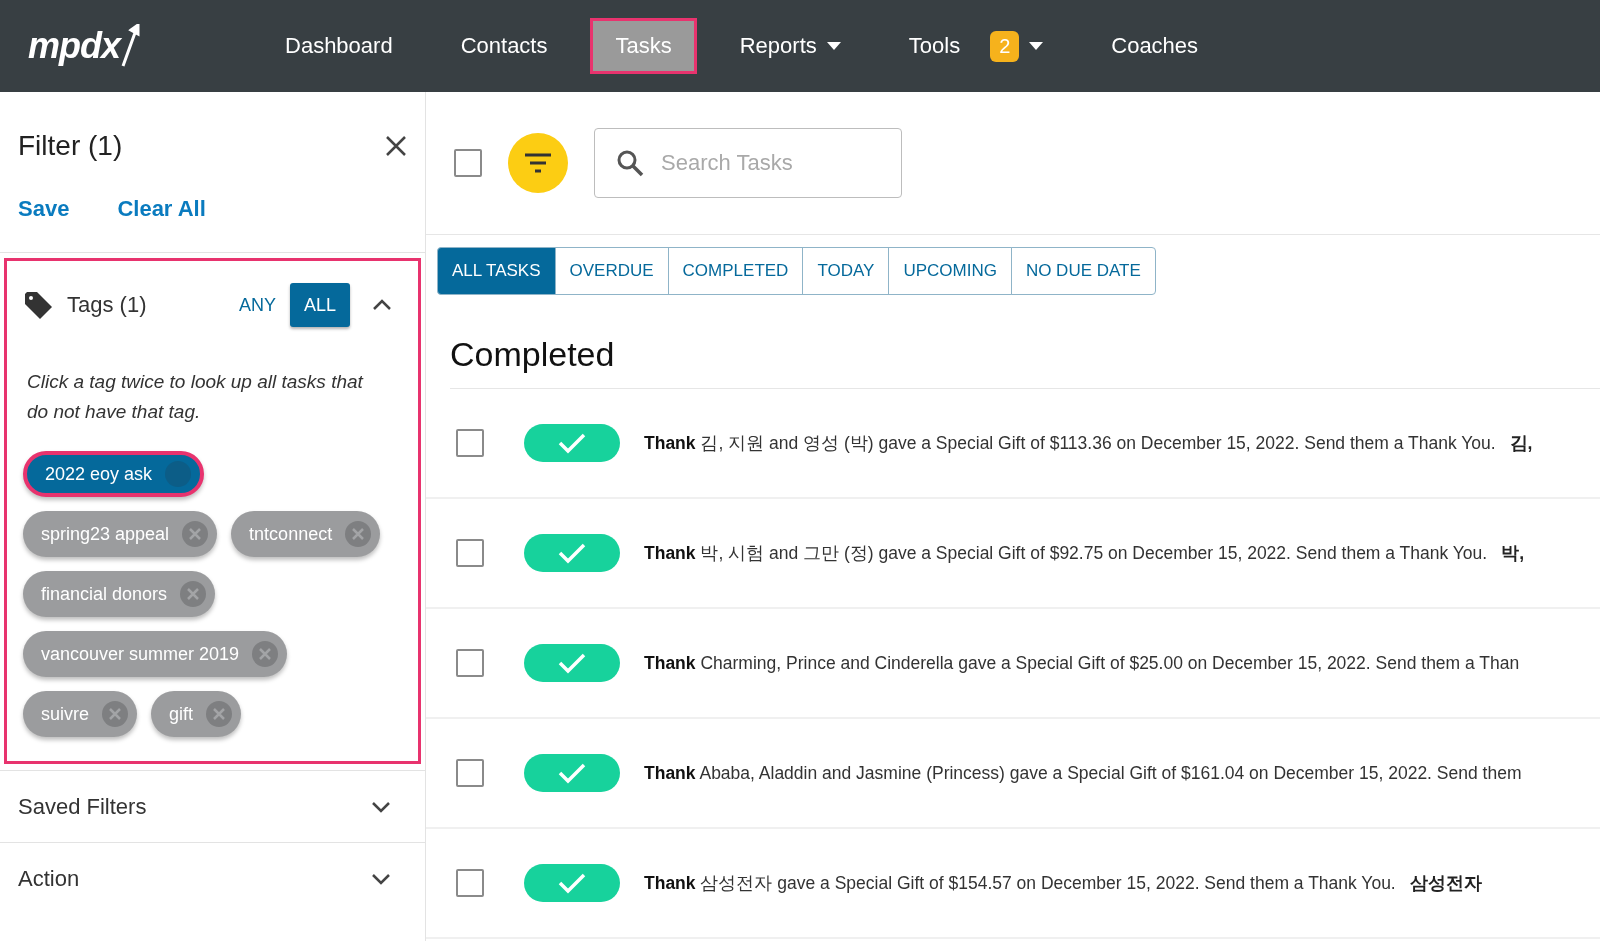 The width and height of the screenshot is (1600, 941). Describe the element at coordinates (1005, 46) in the screenshot. I see `count-badge: 2` at that location.